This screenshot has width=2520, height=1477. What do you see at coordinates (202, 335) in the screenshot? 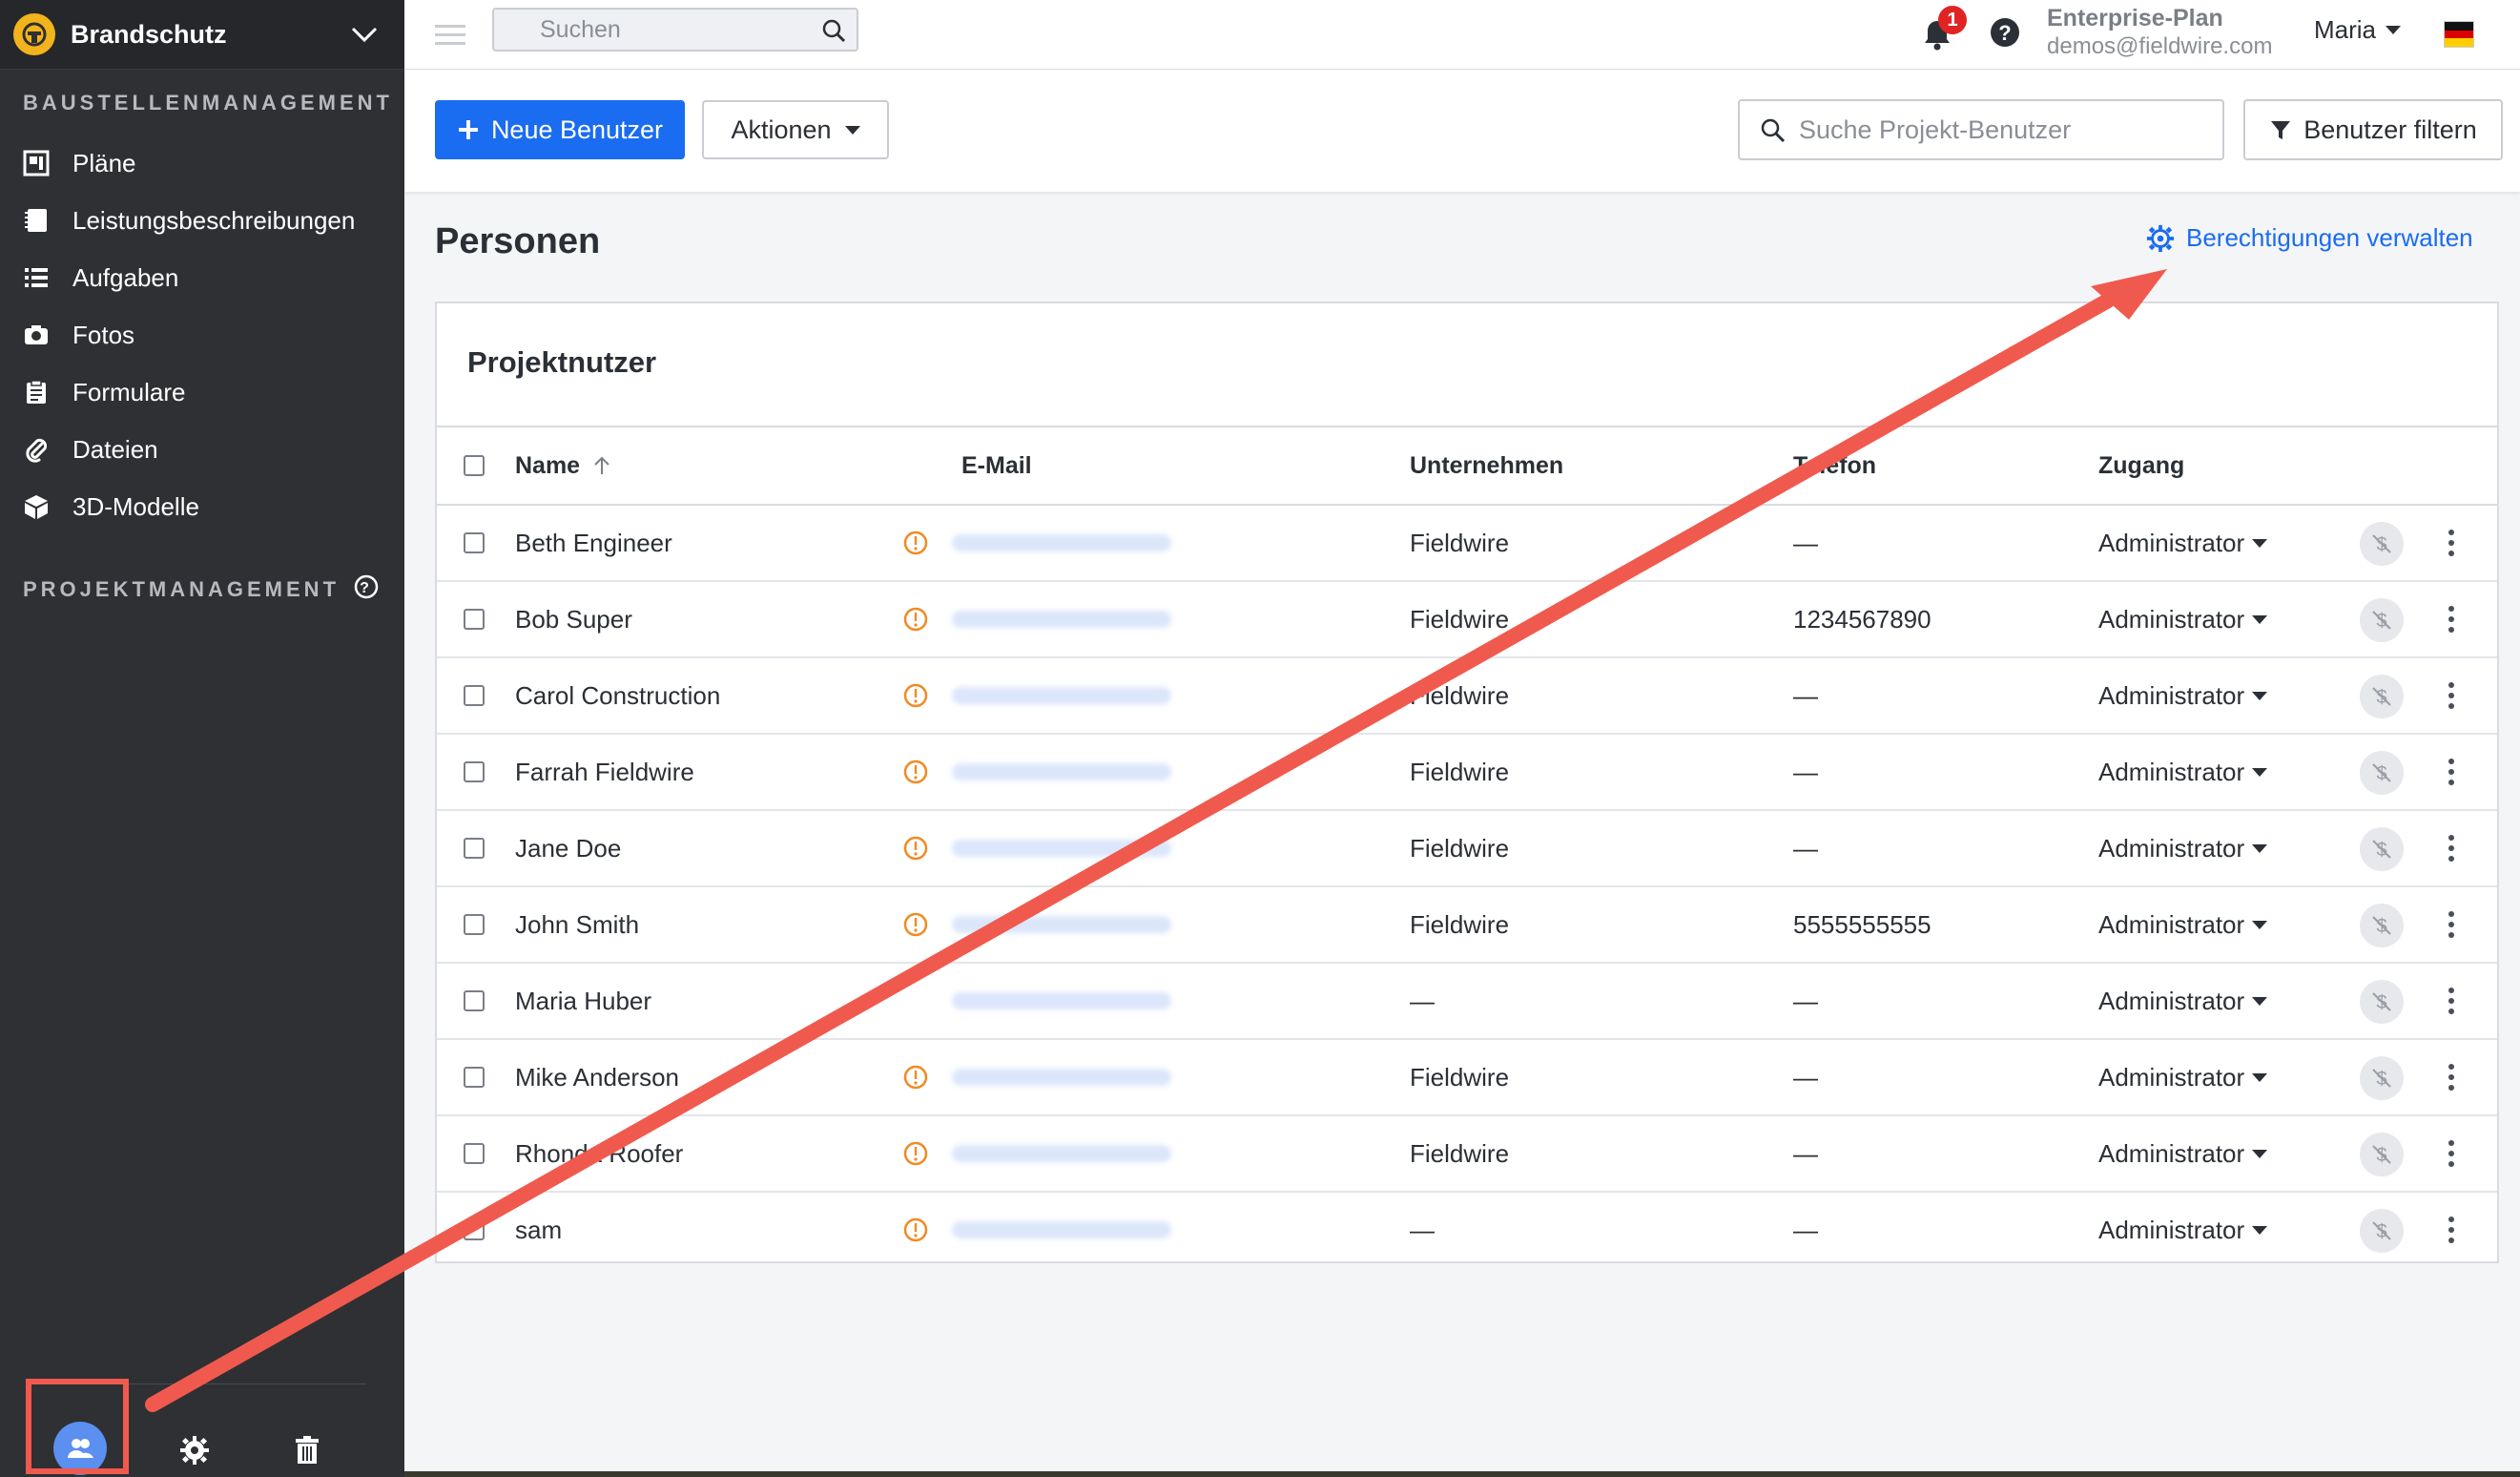
I see `sidebar-item-photos: Fotos` at bounding box center [202, 335].